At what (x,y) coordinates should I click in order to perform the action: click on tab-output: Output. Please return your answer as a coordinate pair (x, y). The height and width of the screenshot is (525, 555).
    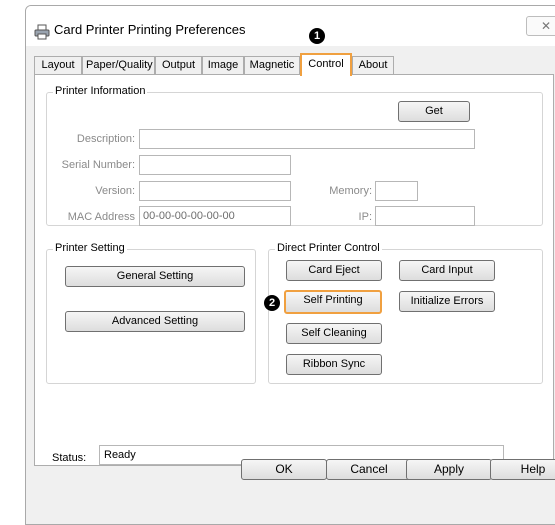
    Looking at the image, I should click on (178, 65).